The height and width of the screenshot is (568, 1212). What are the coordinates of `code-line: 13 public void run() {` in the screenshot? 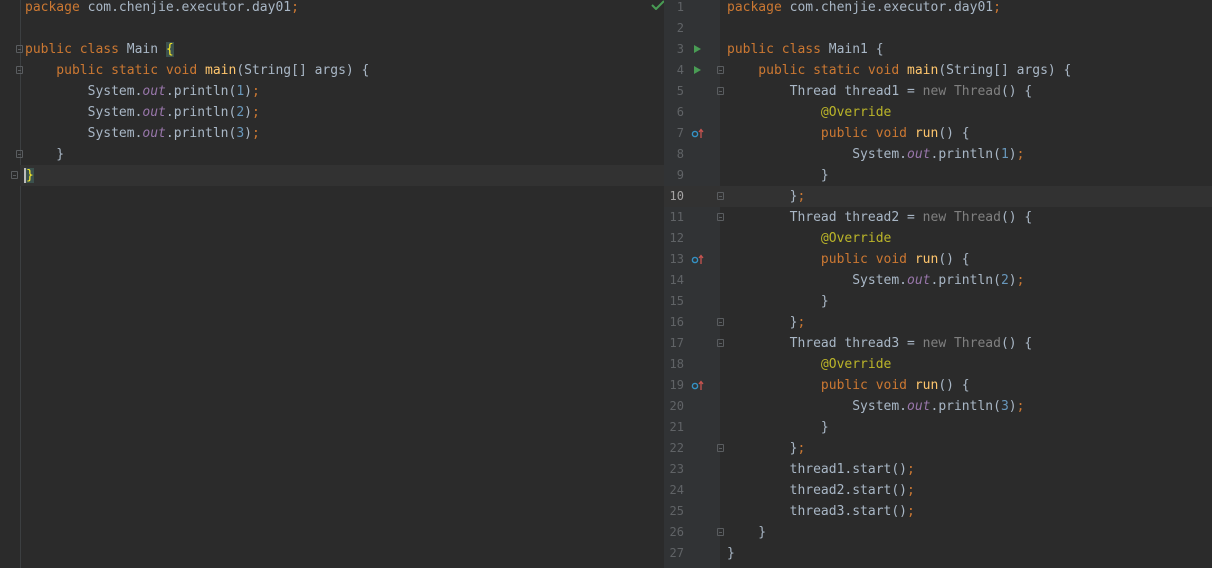 It's located at (938, 259).